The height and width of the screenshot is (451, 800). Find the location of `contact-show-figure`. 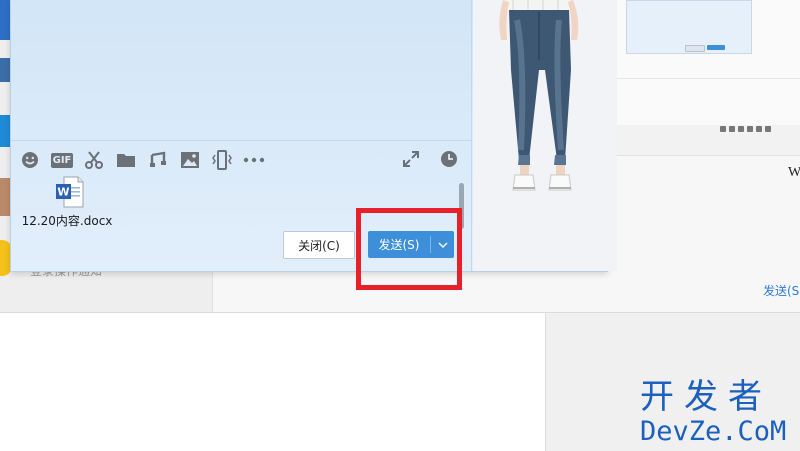

contact-show-figure is located at coordinates (545, 135).